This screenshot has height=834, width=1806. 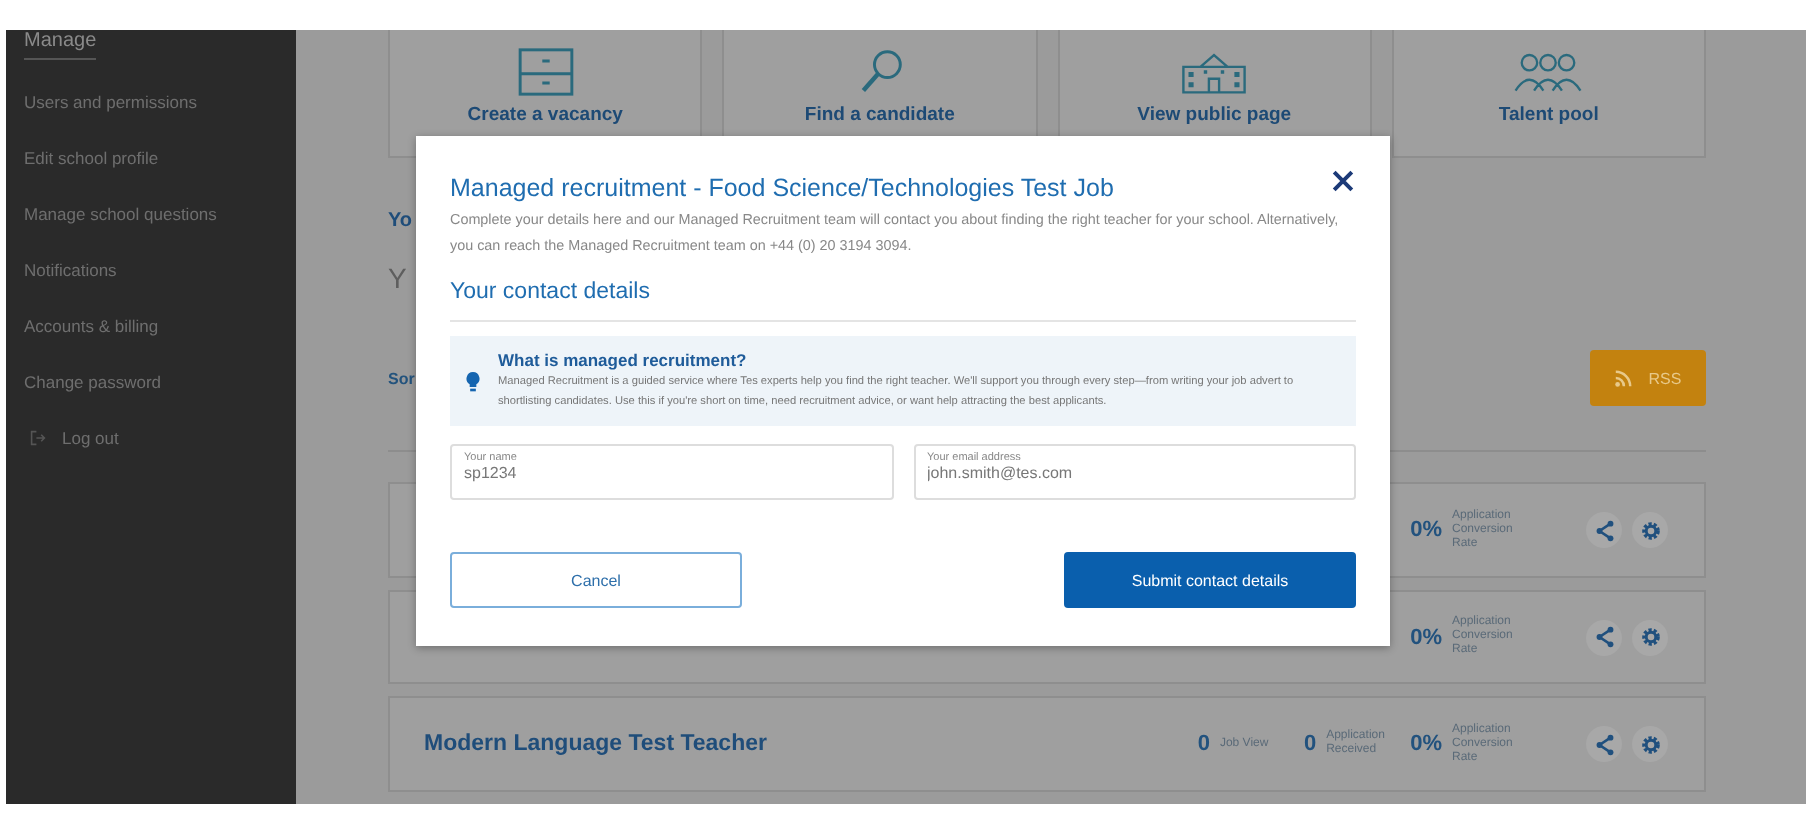 I want to click on cancel-button: Cancel, so click(x=596, y=580).